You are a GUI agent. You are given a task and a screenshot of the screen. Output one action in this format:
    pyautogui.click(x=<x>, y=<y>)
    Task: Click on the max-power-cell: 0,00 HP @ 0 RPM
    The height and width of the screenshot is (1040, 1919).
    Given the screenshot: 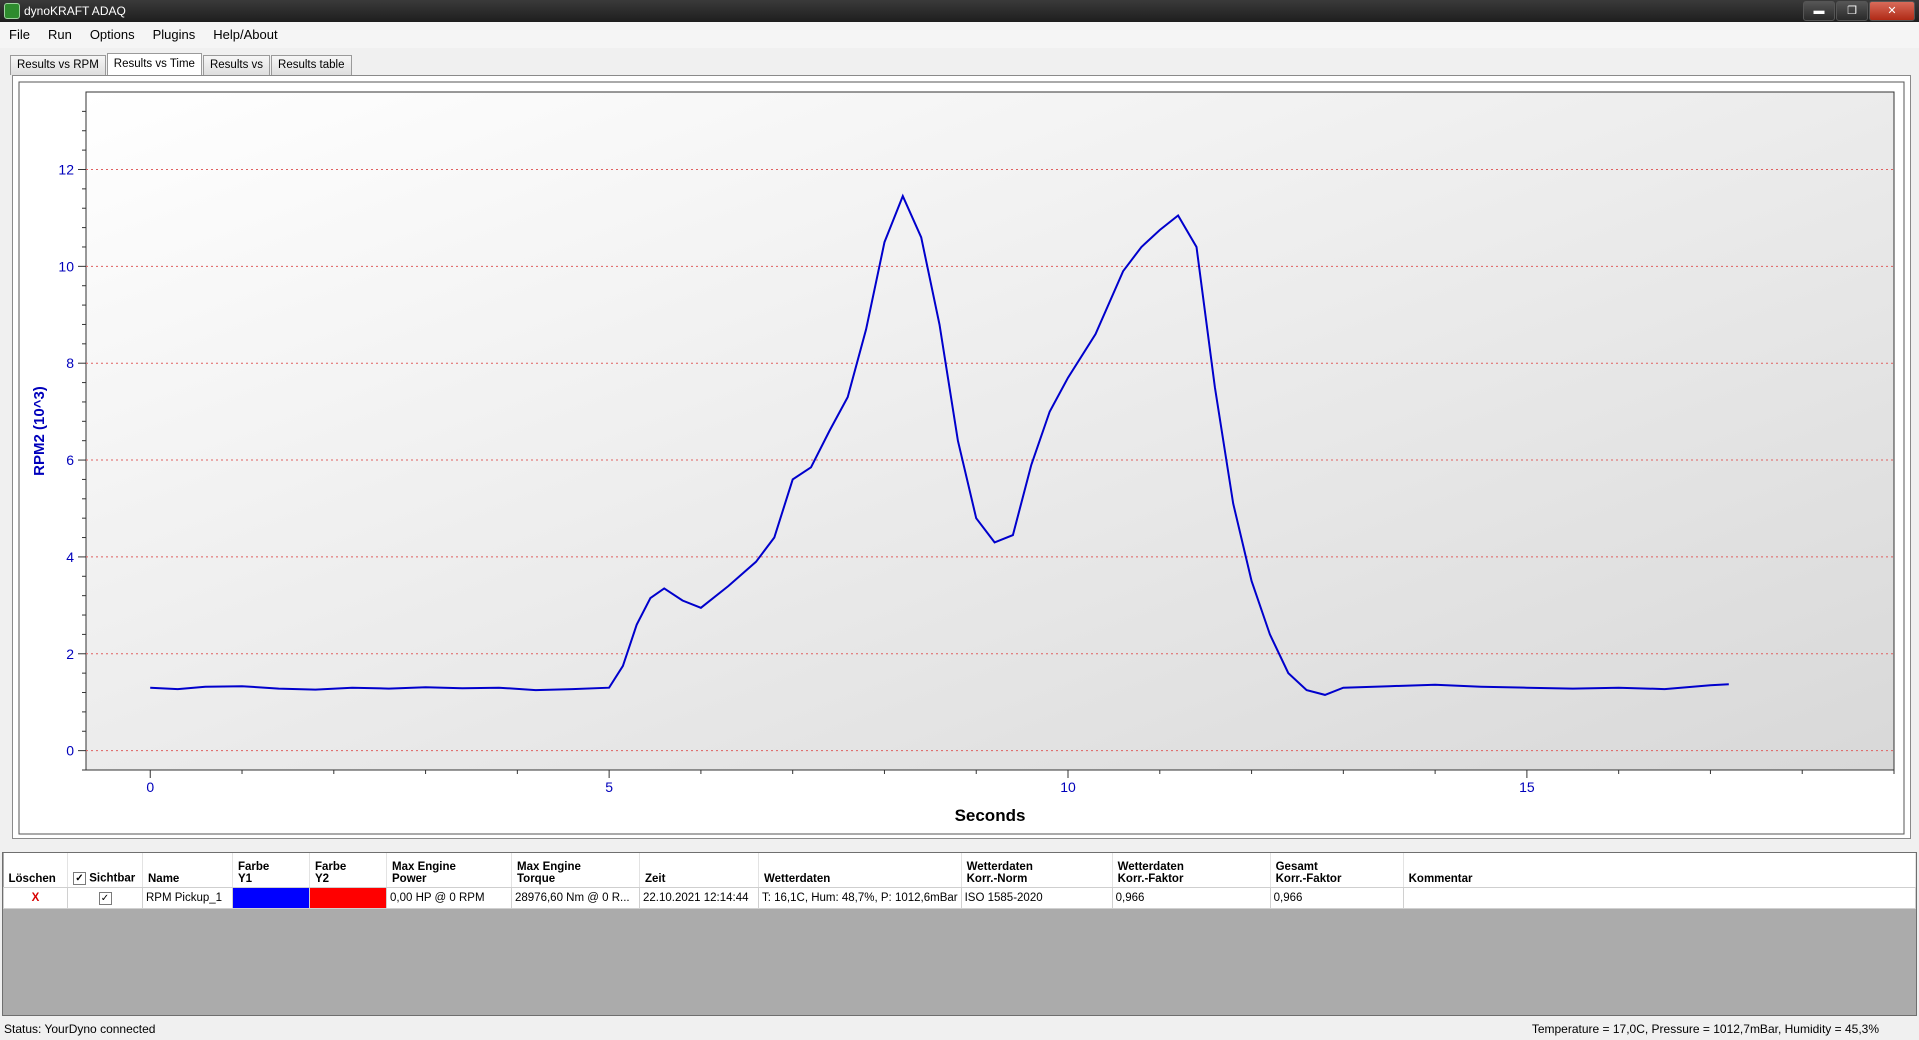 What is the action you would take?
    pyautogui.click(x=449, y=898)
    